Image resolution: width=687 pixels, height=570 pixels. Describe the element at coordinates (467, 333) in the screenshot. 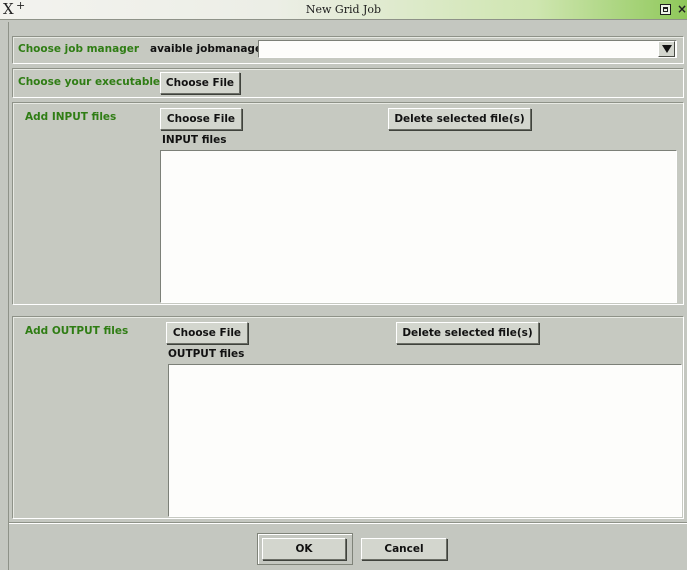

I see `output-delete-selected-button: Delete selected file(s)` at that location.